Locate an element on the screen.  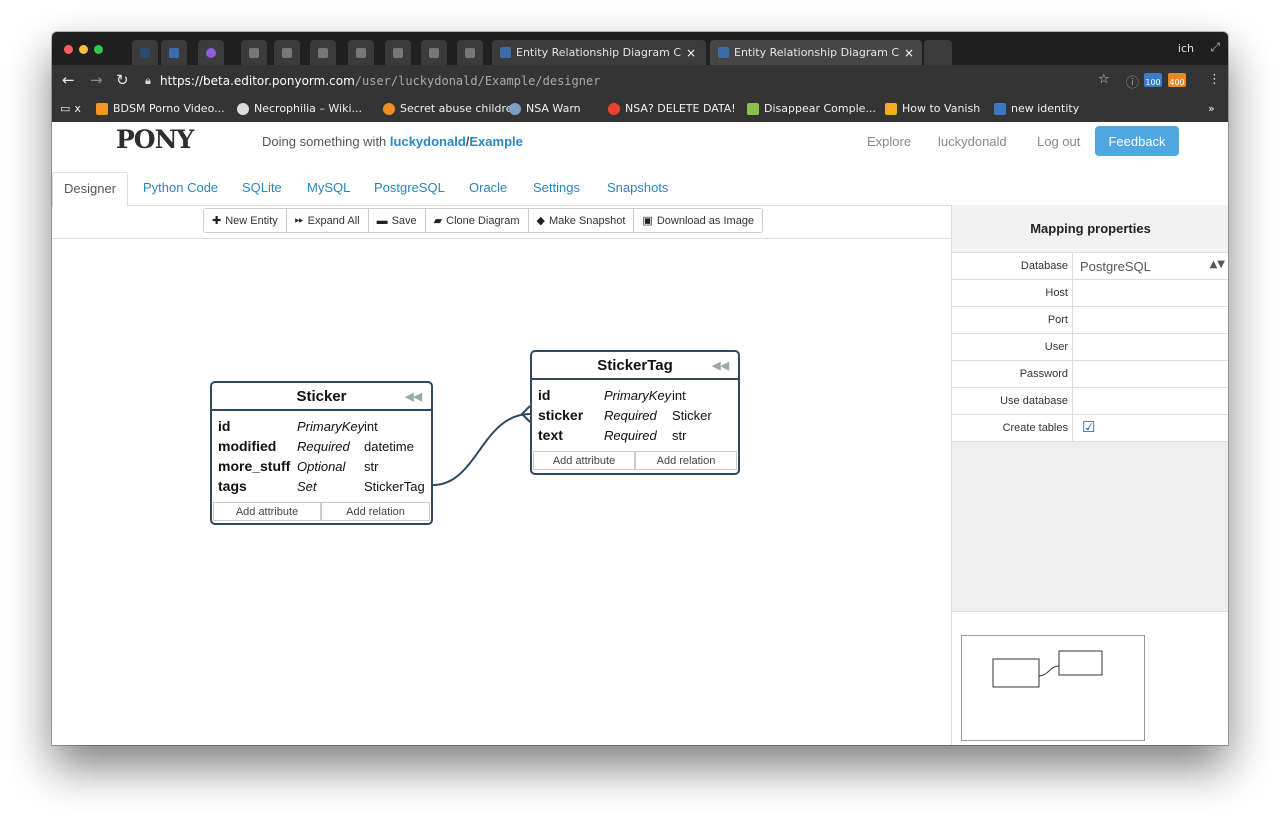
maximize-window-button is located at coordinates (98, 49).